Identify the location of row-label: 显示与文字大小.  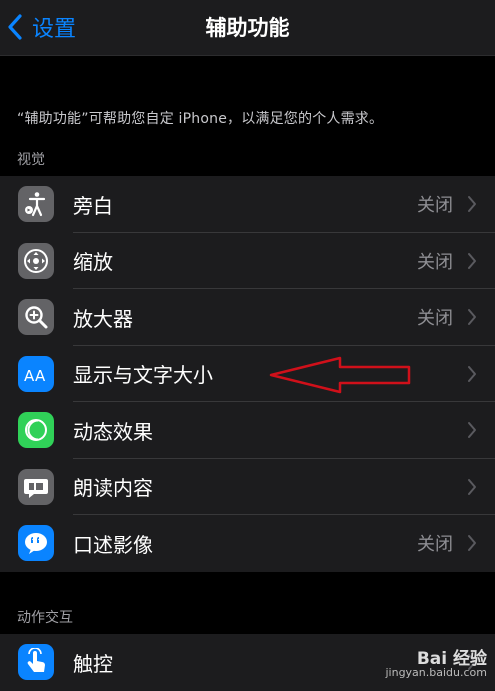
(143, 375).